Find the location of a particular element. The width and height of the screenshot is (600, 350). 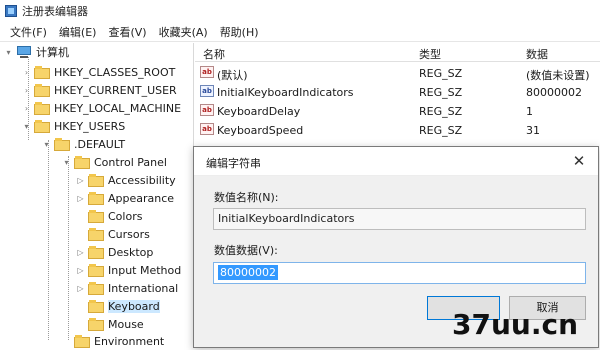

tree-node-input-method: ▷ Input Method is located at coordinates (128, 270).